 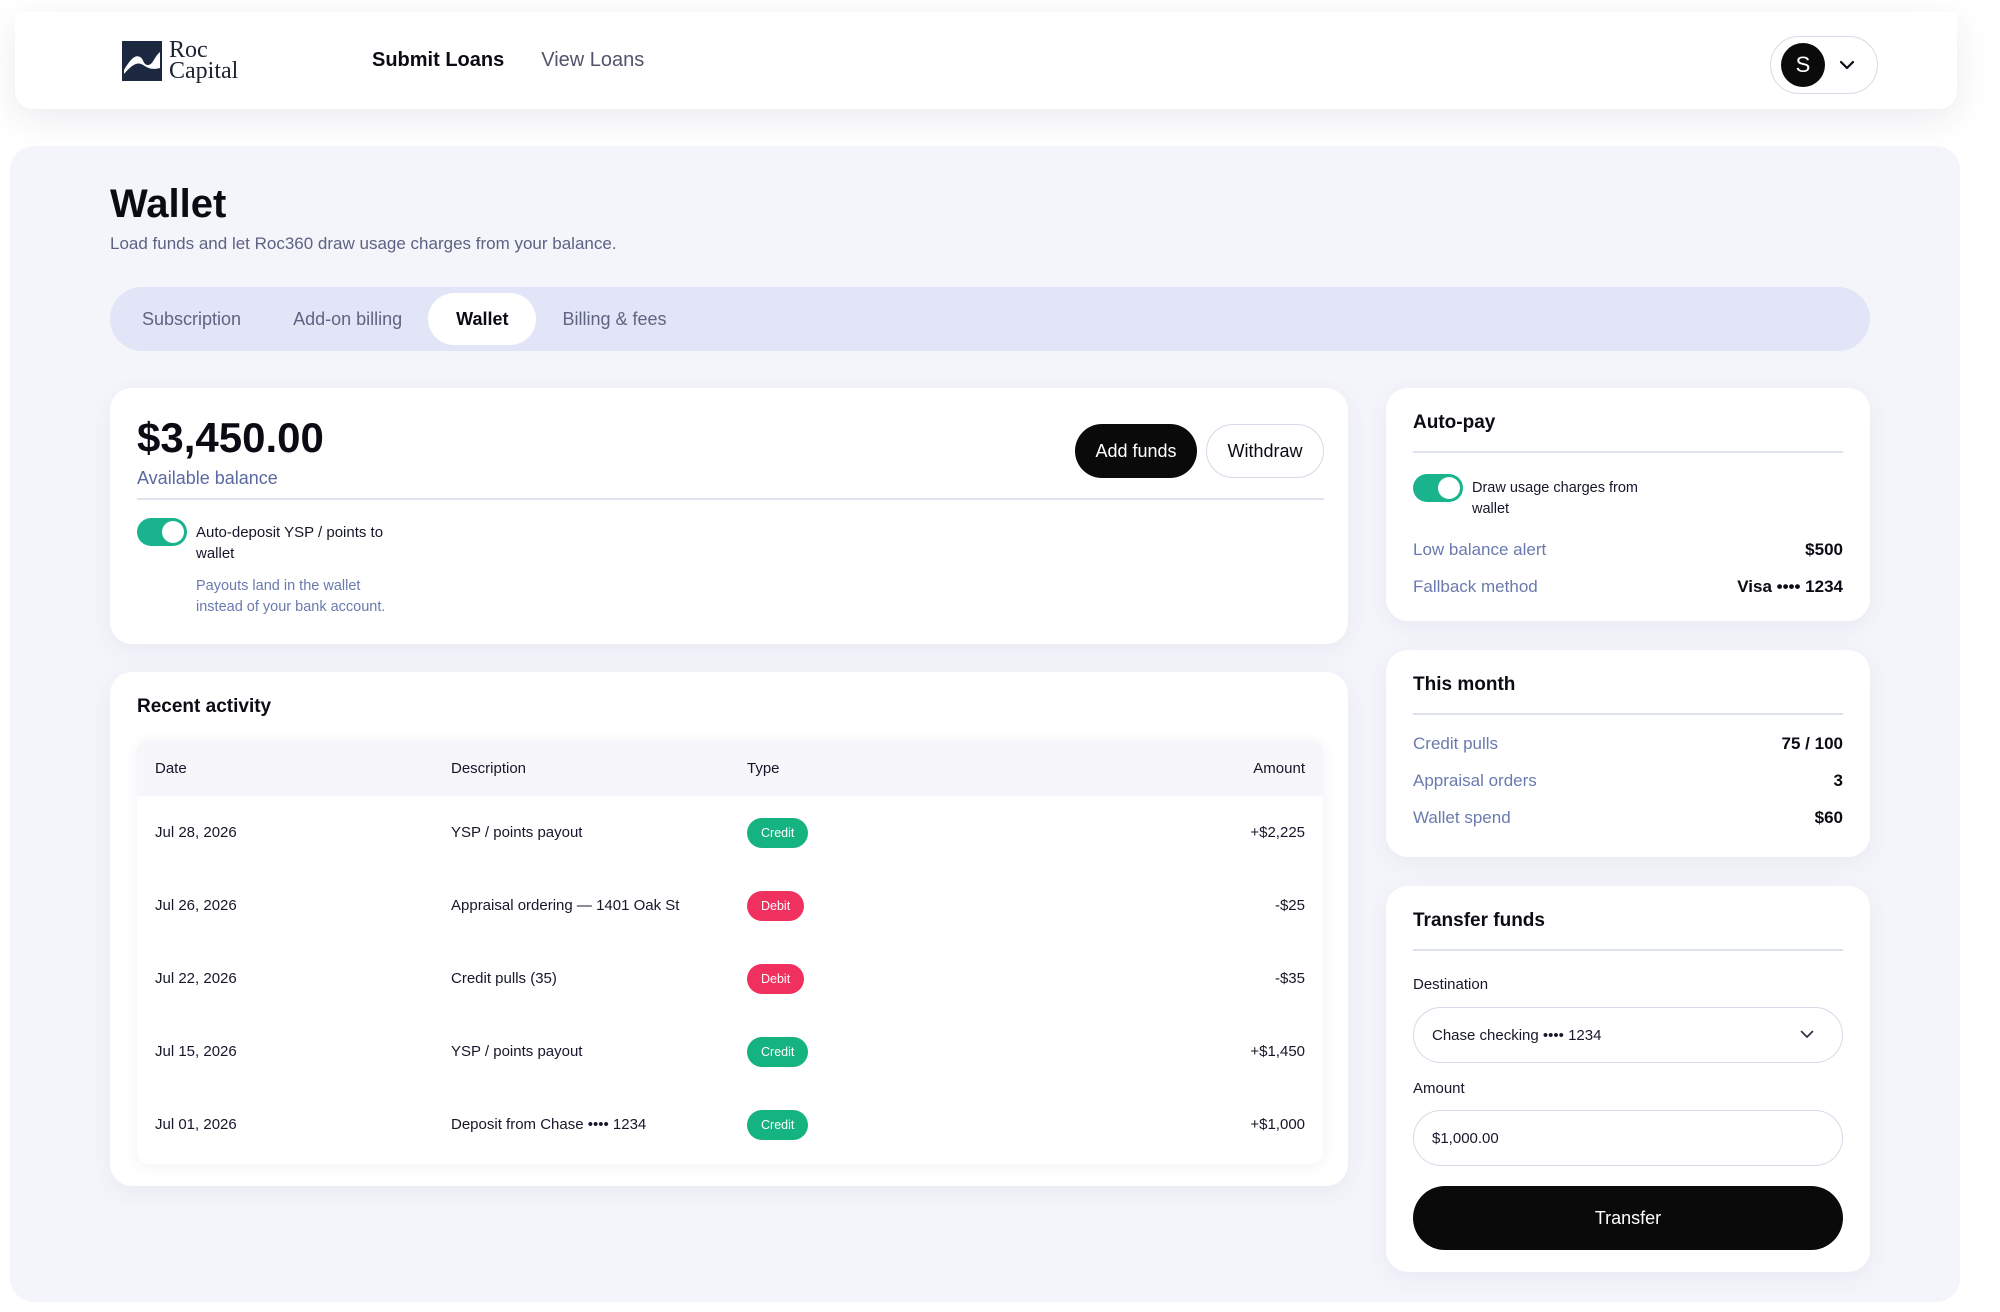 I want to click on destination-selected-value: Chase checking •••• 1234, so click(x=1517, y=1035).